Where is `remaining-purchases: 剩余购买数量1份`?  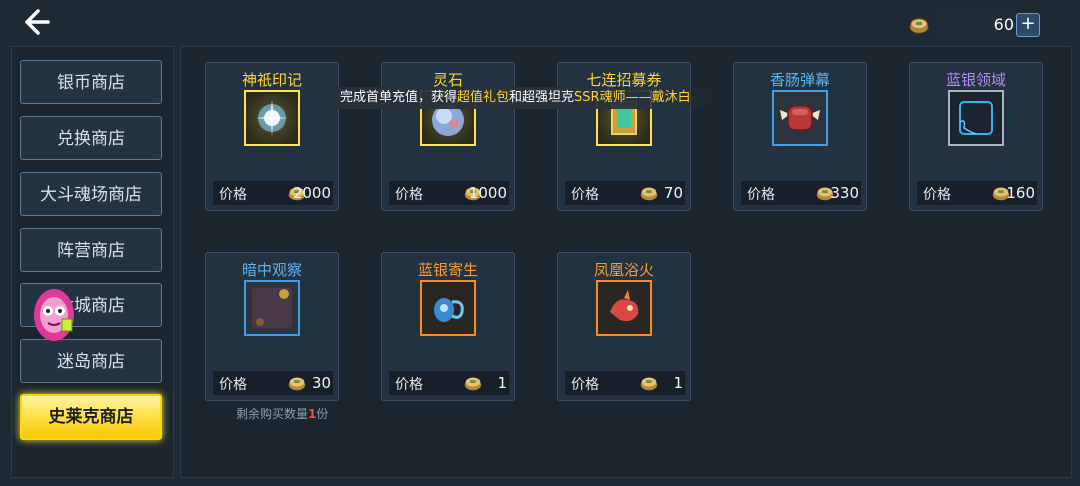
remaining-purchases: 剩余购买数量1份 is located at coordinates (282, 413).